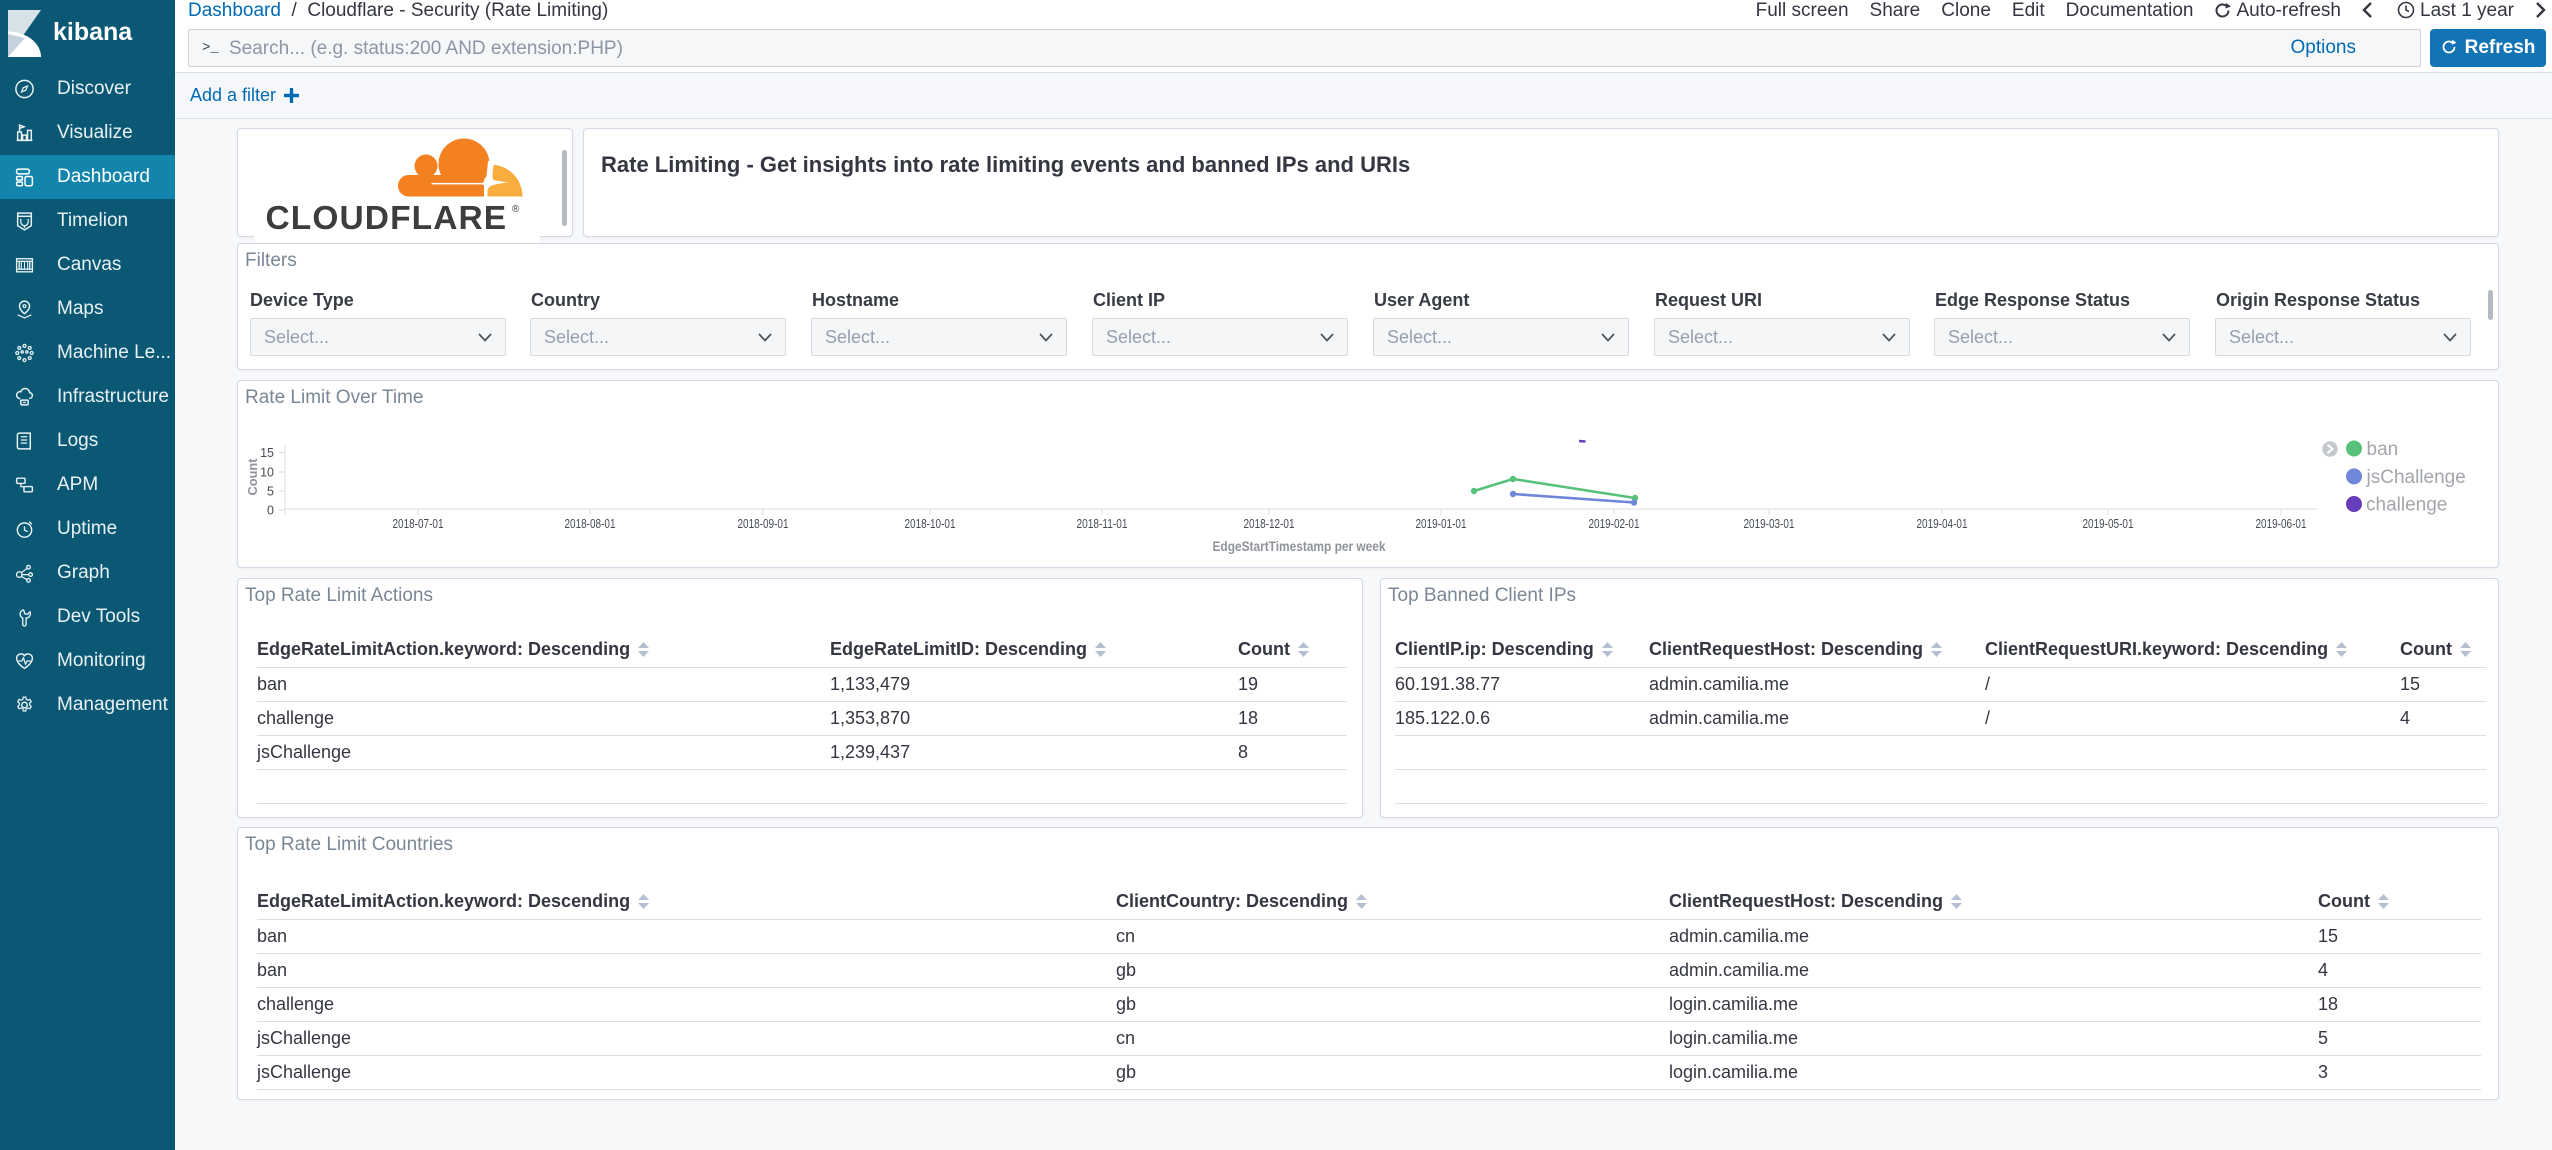 Image resolution: width=2552 pixels, height=1150 pixels. I want to click on svg-text: 2019-01-01, so click(1441, 524).